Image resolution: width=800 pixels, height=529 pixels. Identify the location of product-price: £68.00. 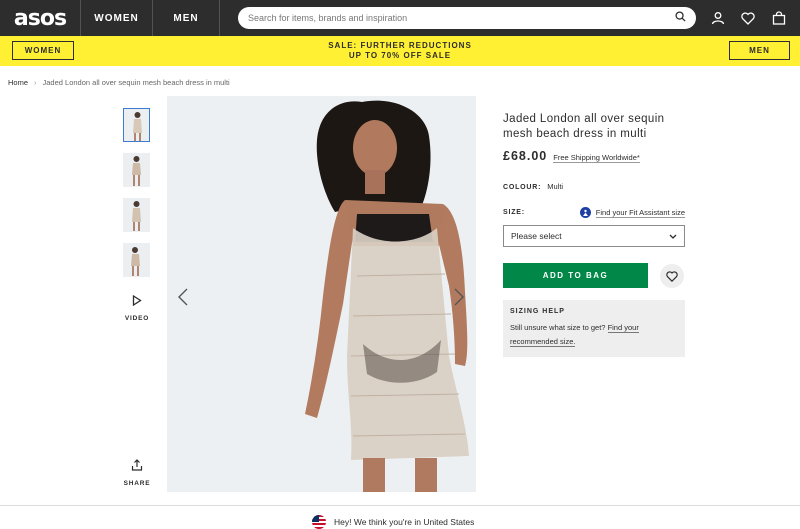
(525, 156).